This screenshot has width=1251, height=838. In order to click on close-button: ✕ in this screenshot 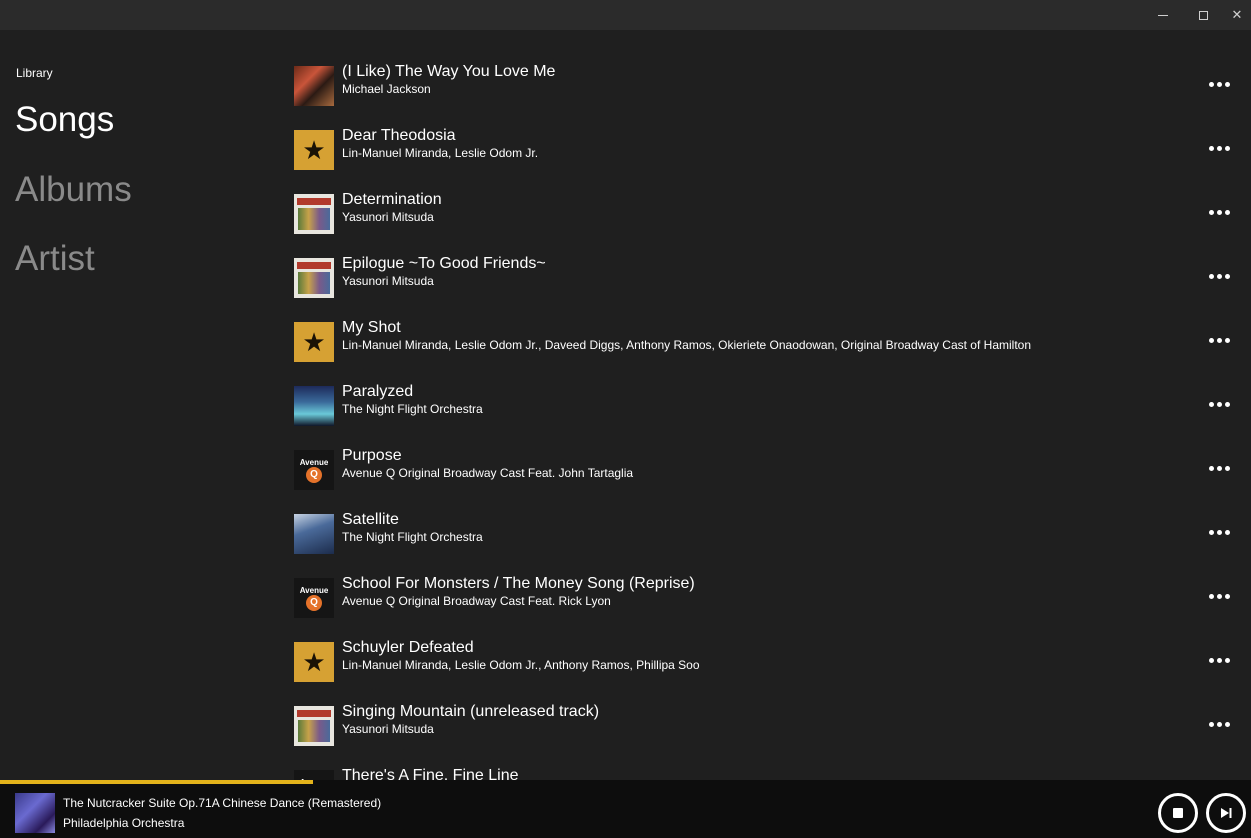, I will do `click(1237, 15)`.